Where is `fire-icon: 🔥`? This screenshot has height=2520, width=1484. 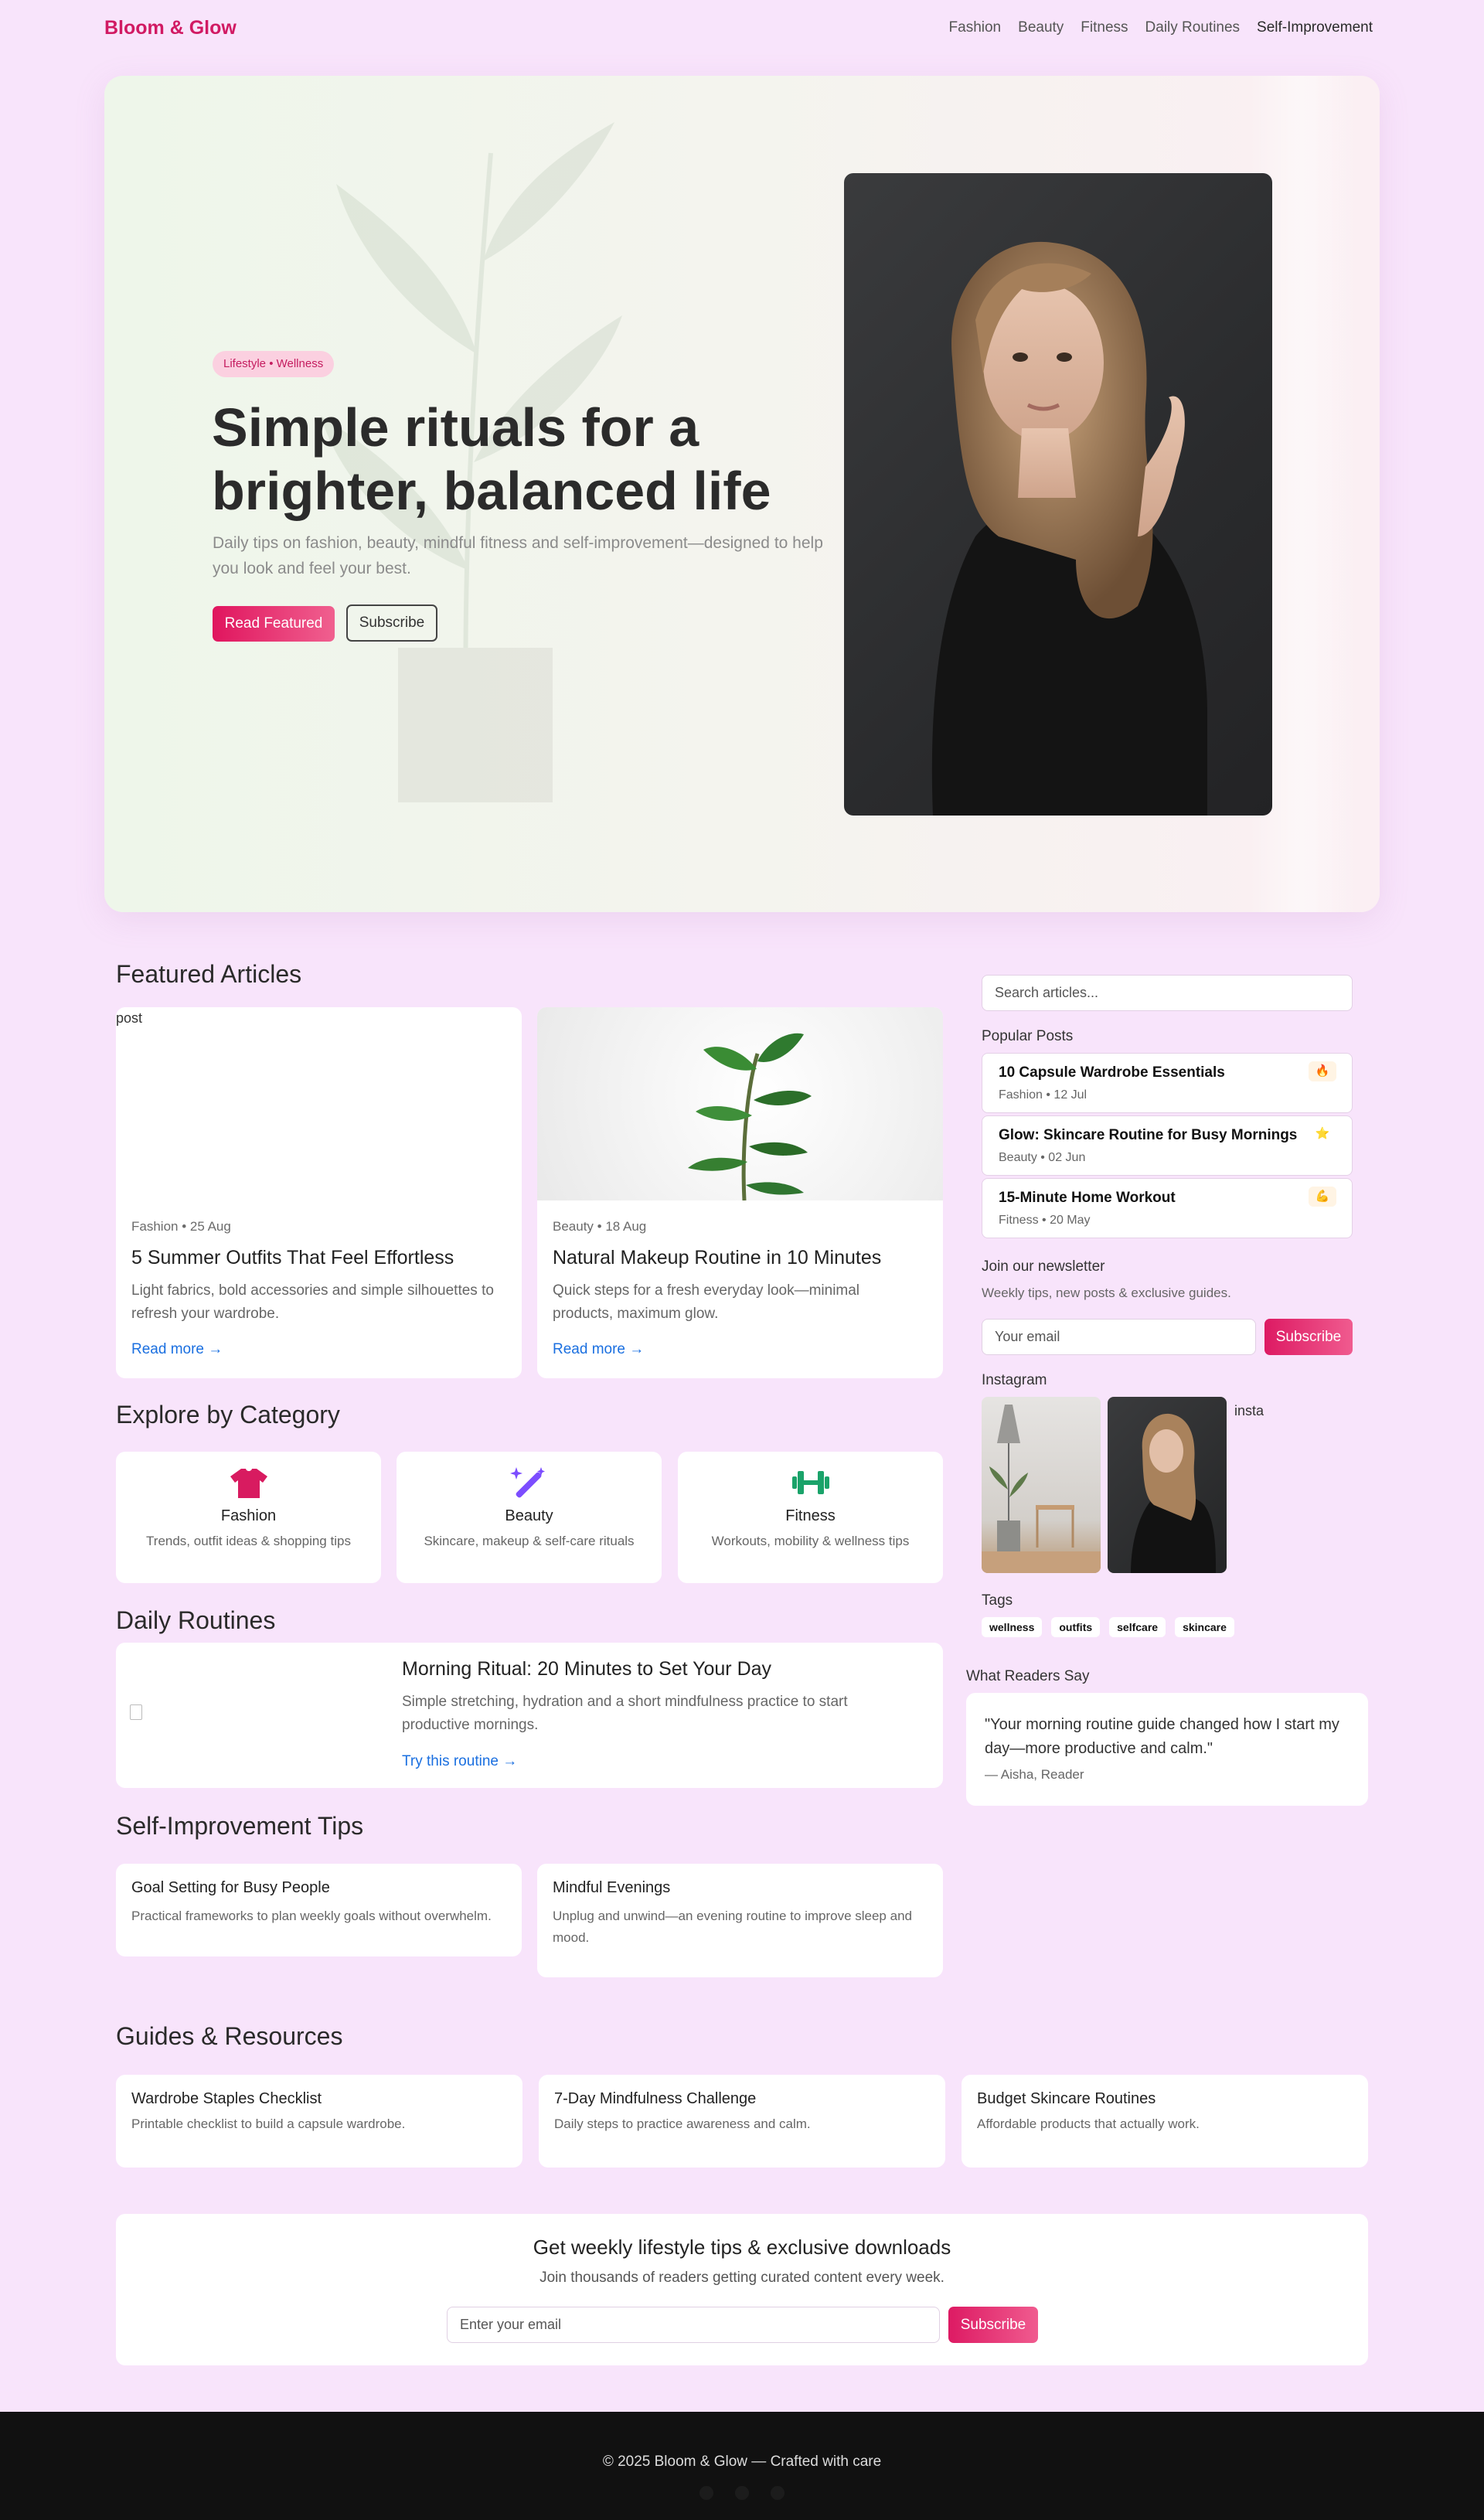
fire-icon: 🔥 is located at coordinates (1322, 1071).